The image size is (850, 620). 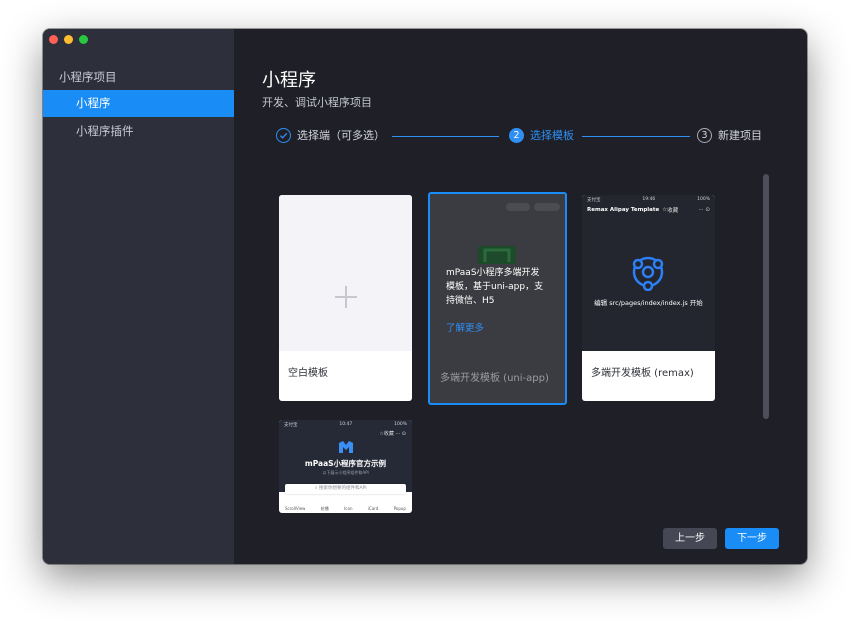 I want to click on status-bar: 支付宝 10:47 100%, so click(x=345, y=425).